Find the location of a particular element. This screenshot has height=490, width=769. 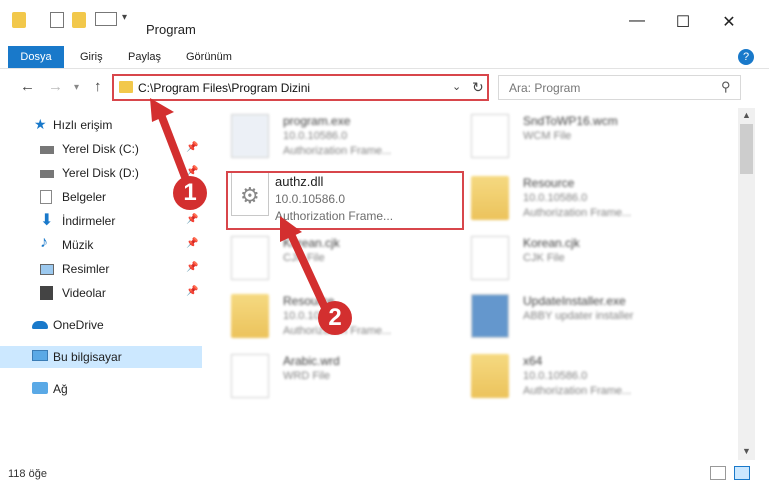

annotation-arrows is located at coordinates (240, 205).